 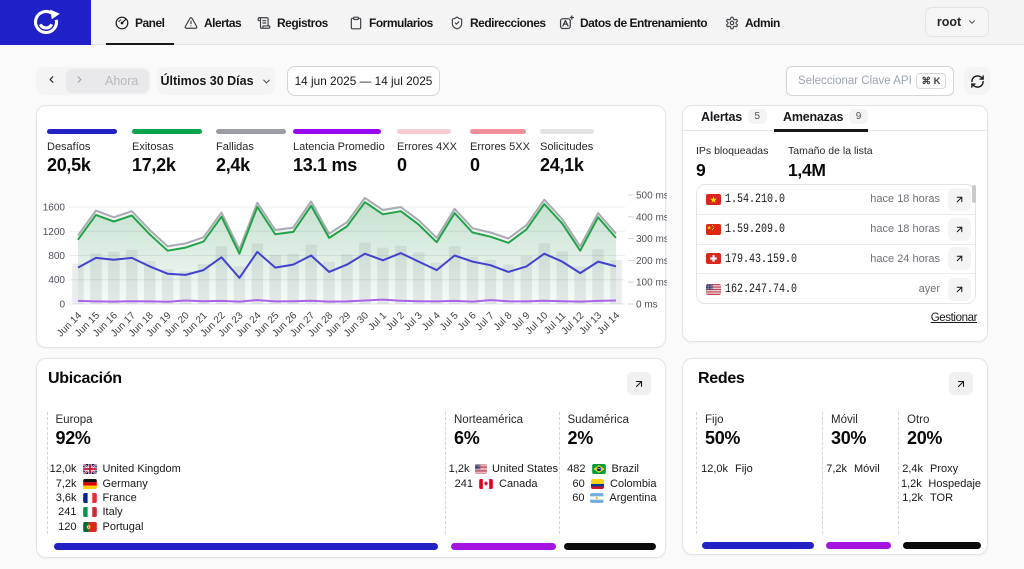 I want to click on svg-text: 0 ms, so click(x=647, y=305).